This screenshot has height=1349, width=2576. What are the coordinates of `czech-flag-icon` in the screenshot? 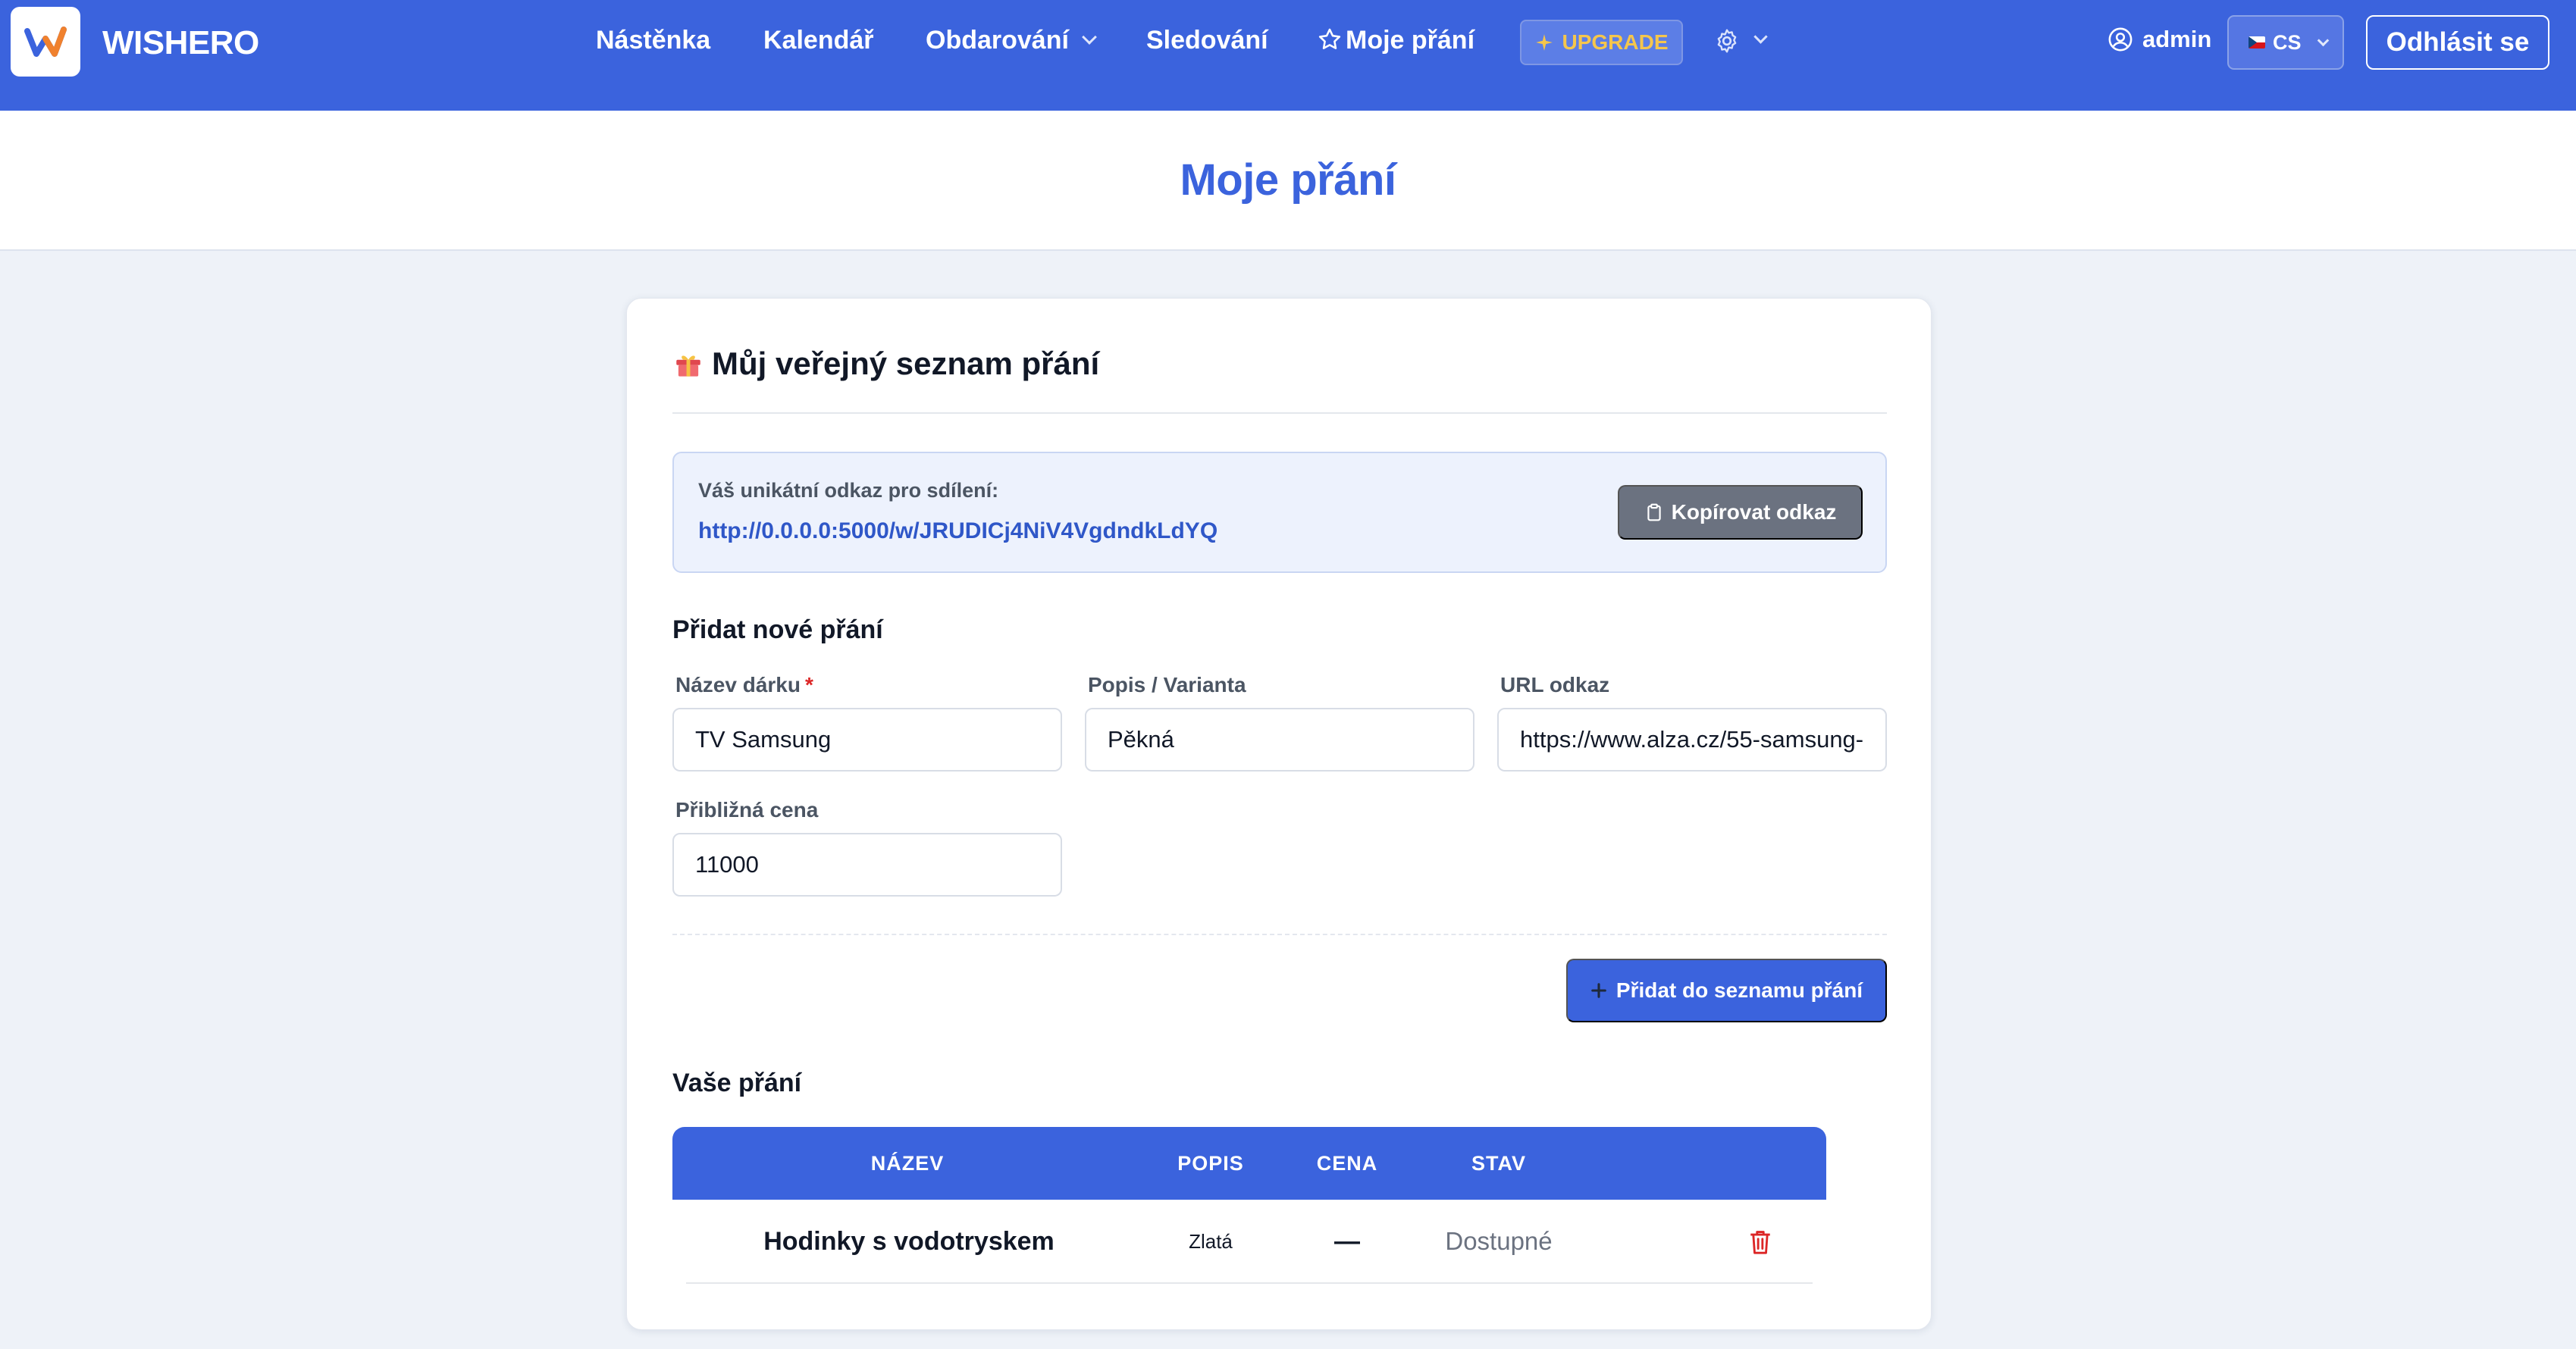 It's located at (2257, 42).